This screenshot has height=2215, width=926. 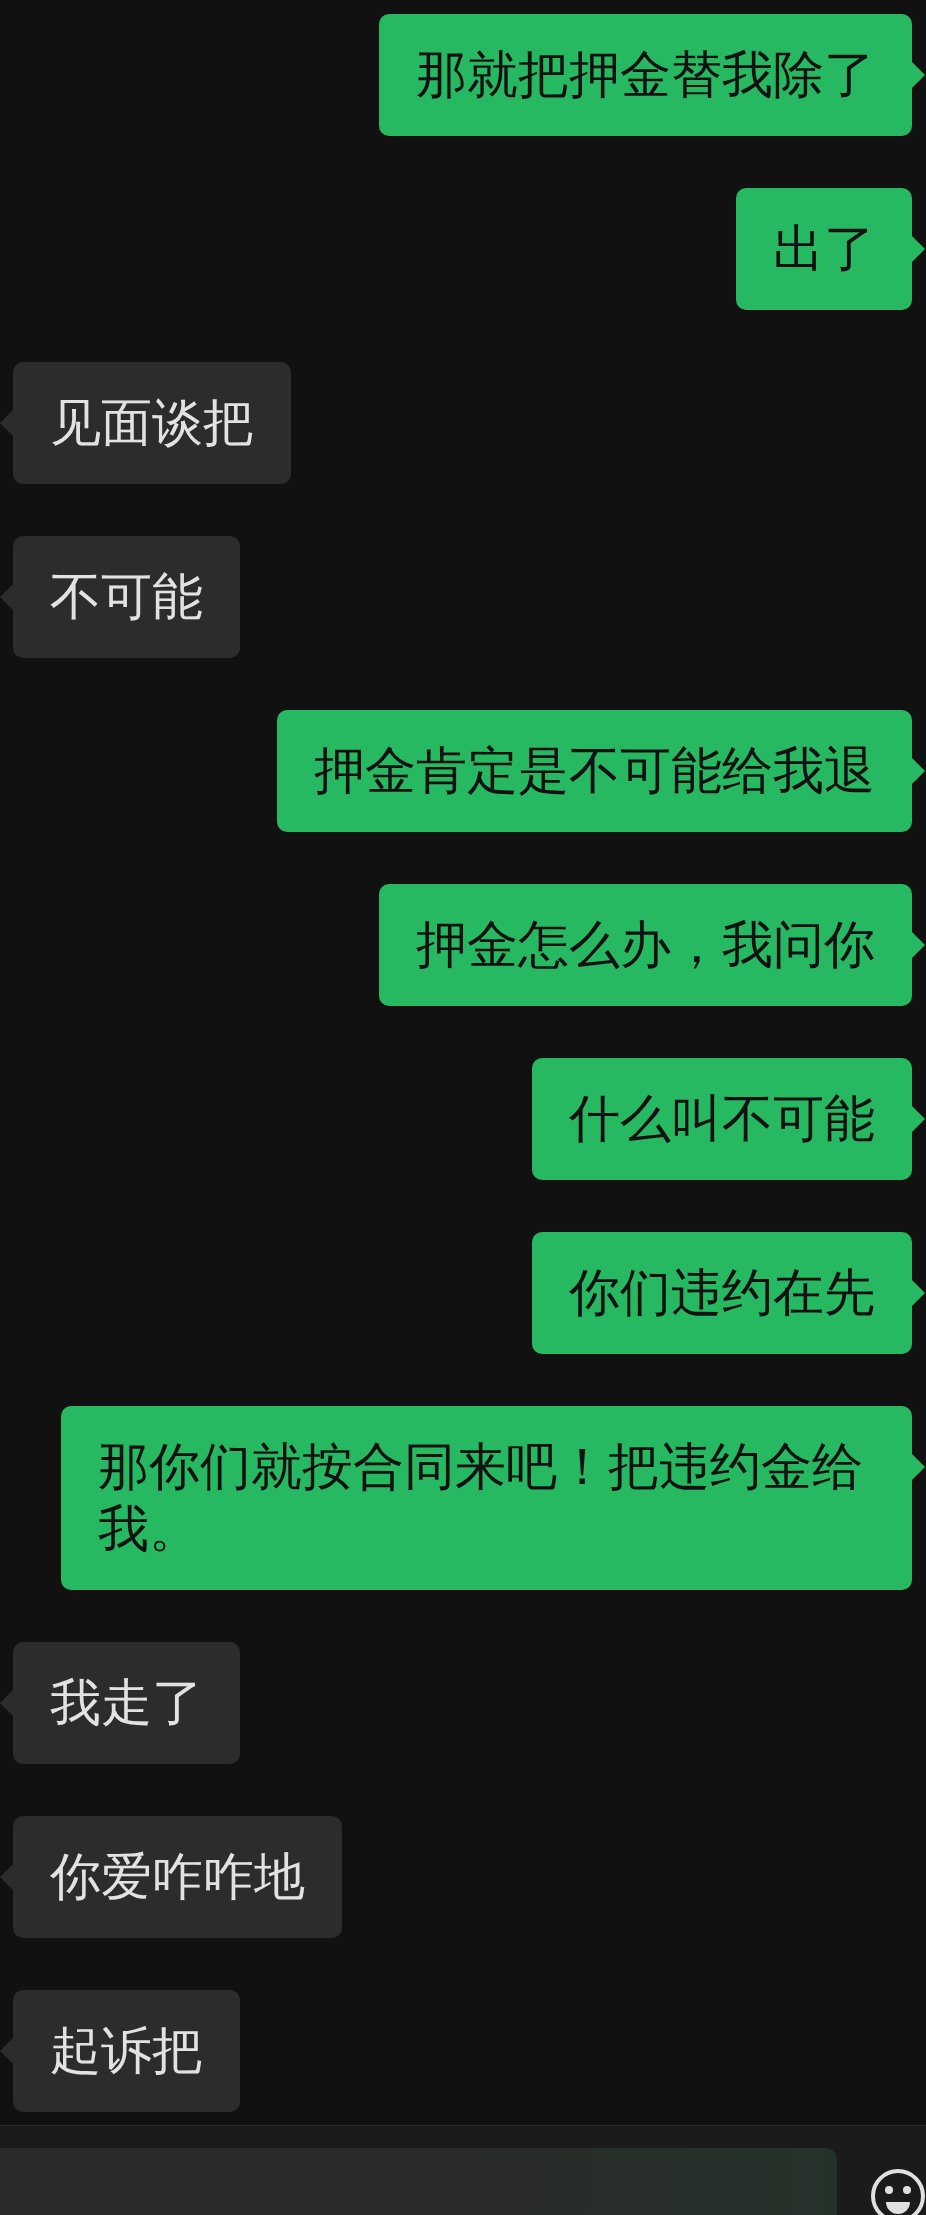 I want to click on message-bubble: 不可能, so click(x=126, y=597).